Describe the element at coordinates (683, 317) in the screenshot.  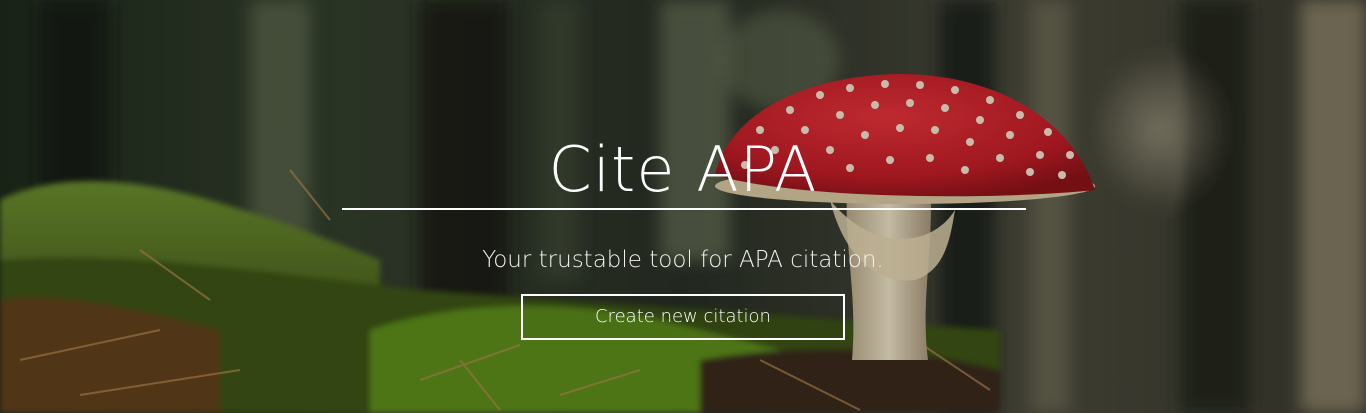
I see `create-new-citation-button: Create new citation` at that location.